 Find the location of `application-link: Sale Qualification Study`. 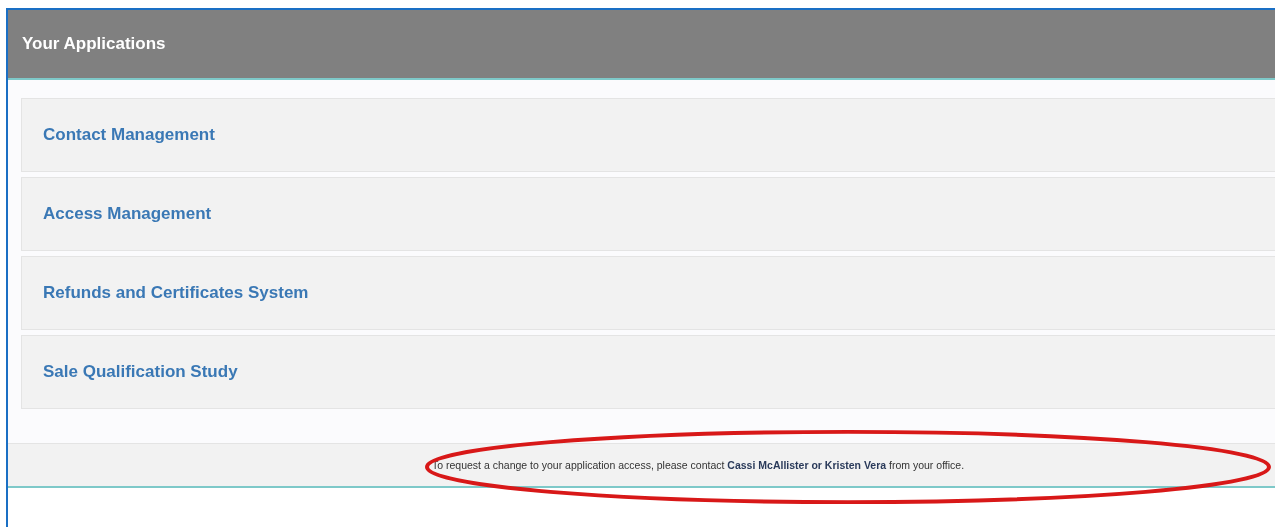

application-link: Sale Qualification Study is located at coordinates (648, 372).